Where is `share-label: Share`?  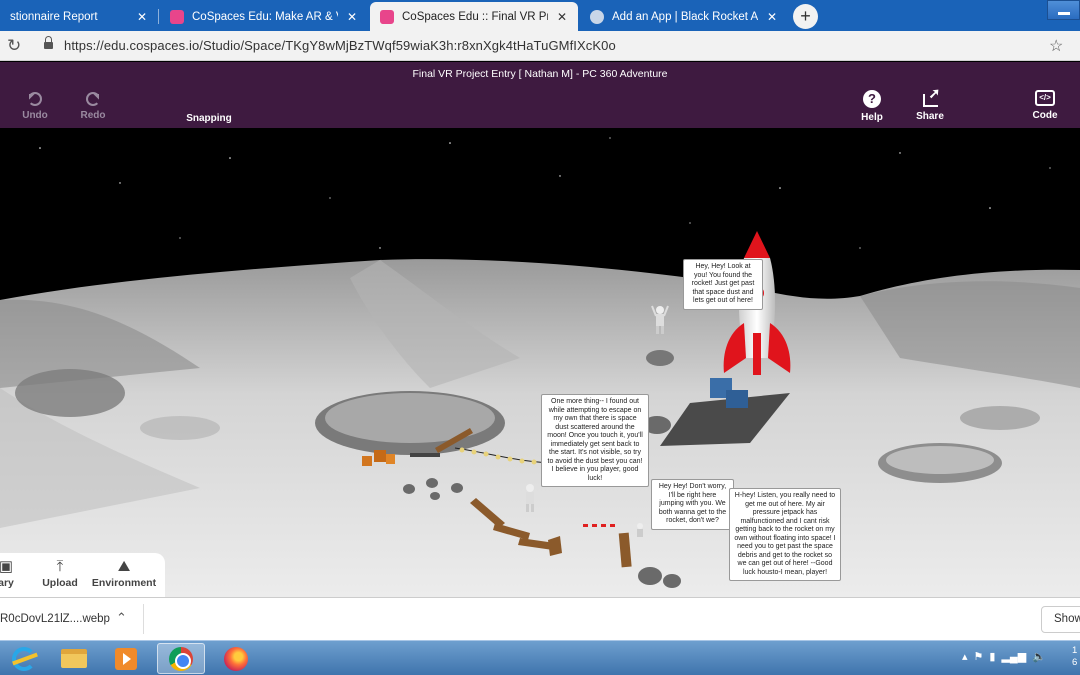 share-label: Share is located at coordinates (930, 116).